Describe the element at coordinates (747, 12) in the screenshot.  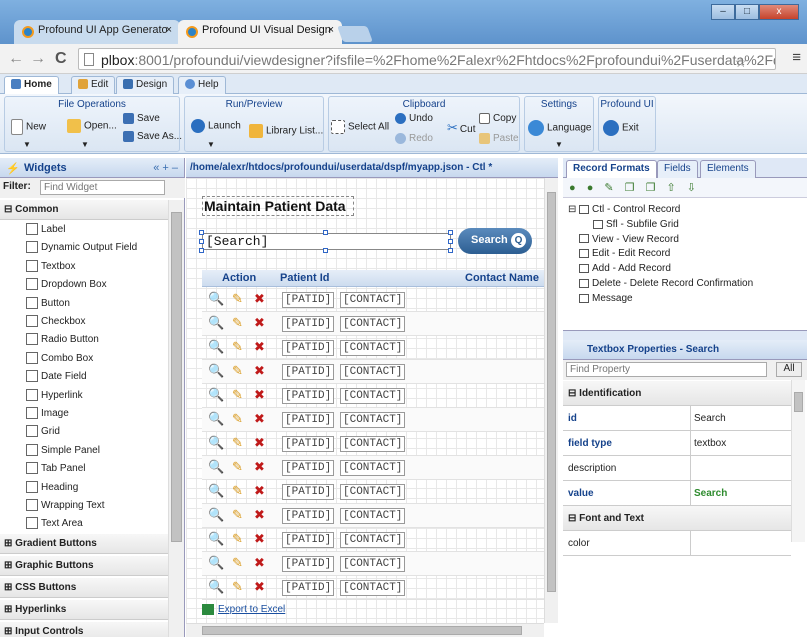
I see `maximize-button: □` at that location.